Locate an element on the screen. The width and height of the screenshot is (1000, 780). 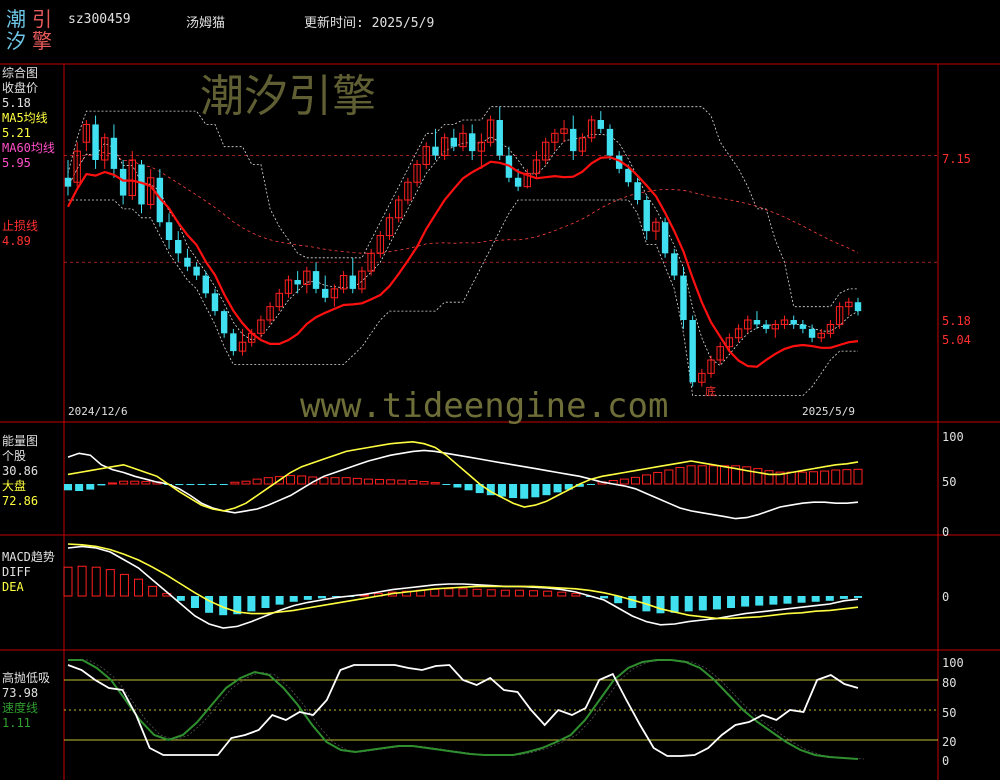
osc-main-line is located at coordinates (463, 710).